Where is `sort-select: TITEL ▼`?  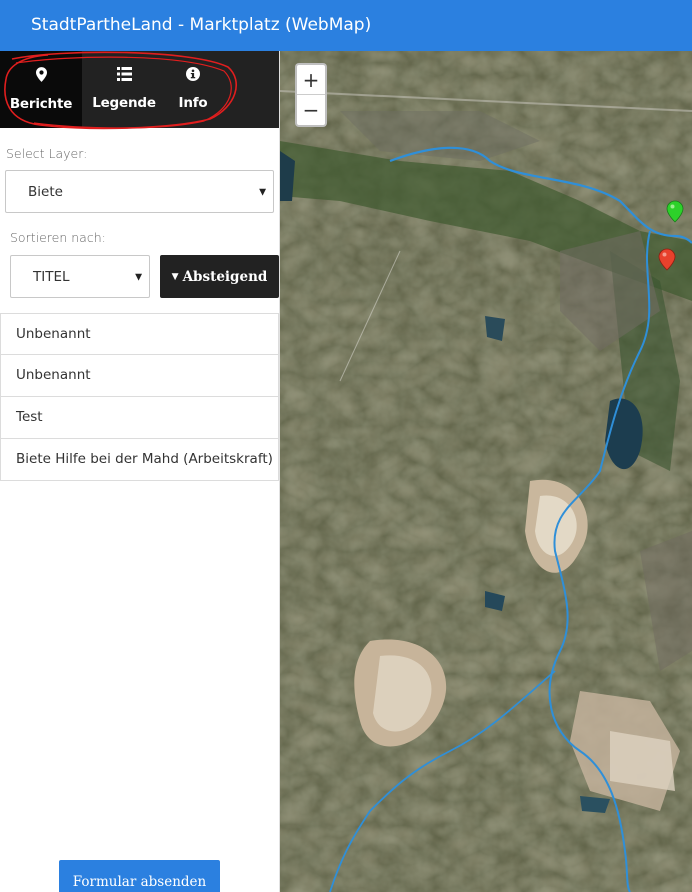 sort-select: TITEL ▼ is located at coordinates (80, 276).